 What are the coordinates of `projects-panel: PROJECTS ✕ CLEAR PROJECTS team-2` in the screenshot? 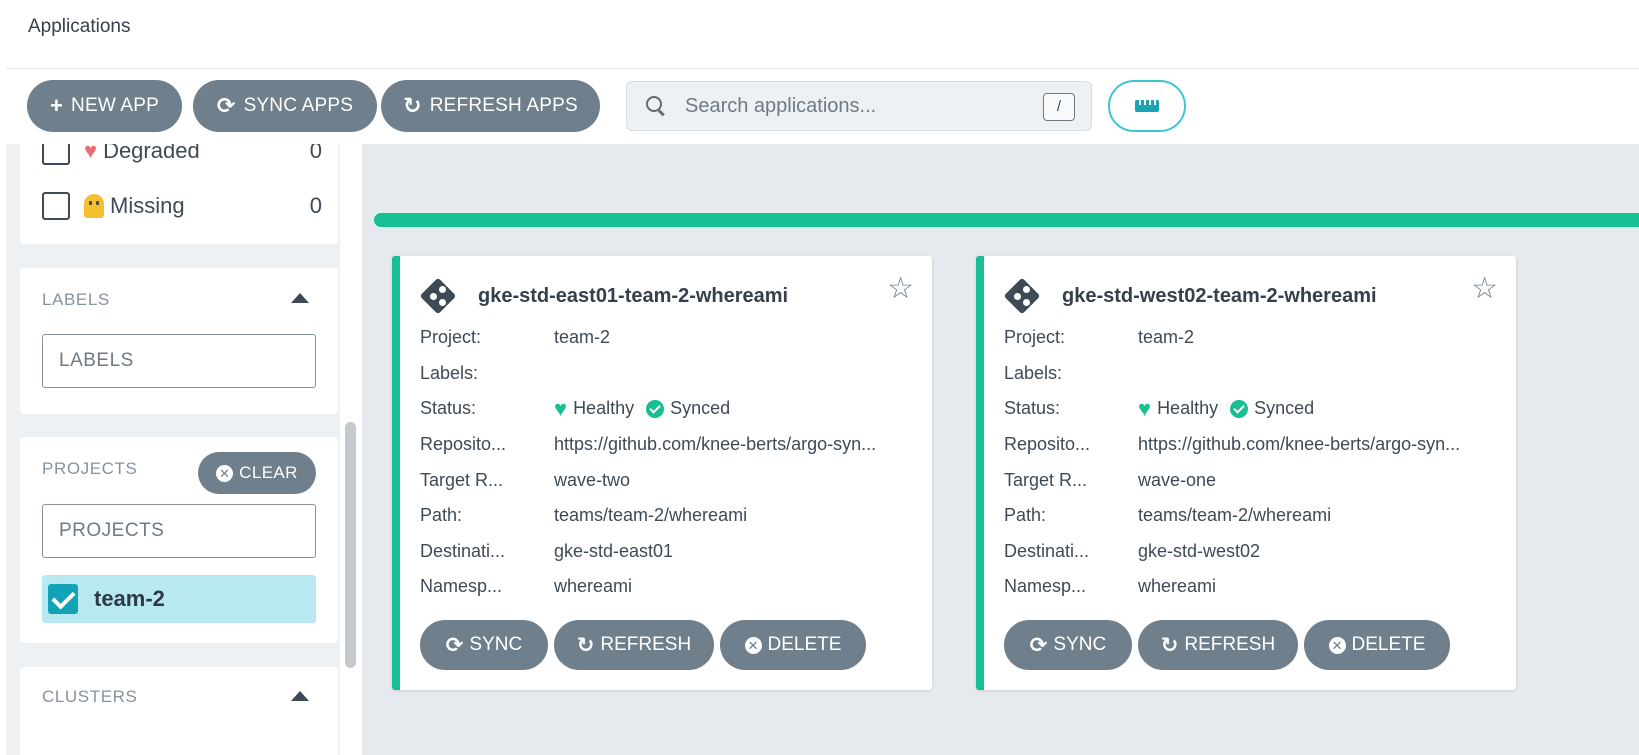 It's located at (179, 540).